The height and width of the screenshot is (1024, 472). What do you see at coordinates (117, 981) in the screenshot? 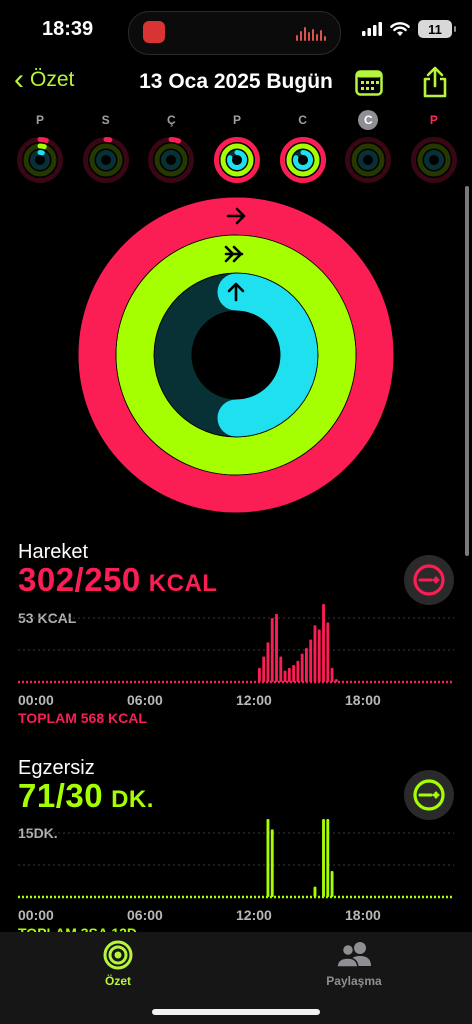
I see `tab-ozet-label: Özet` at bounding box center [117, 981].